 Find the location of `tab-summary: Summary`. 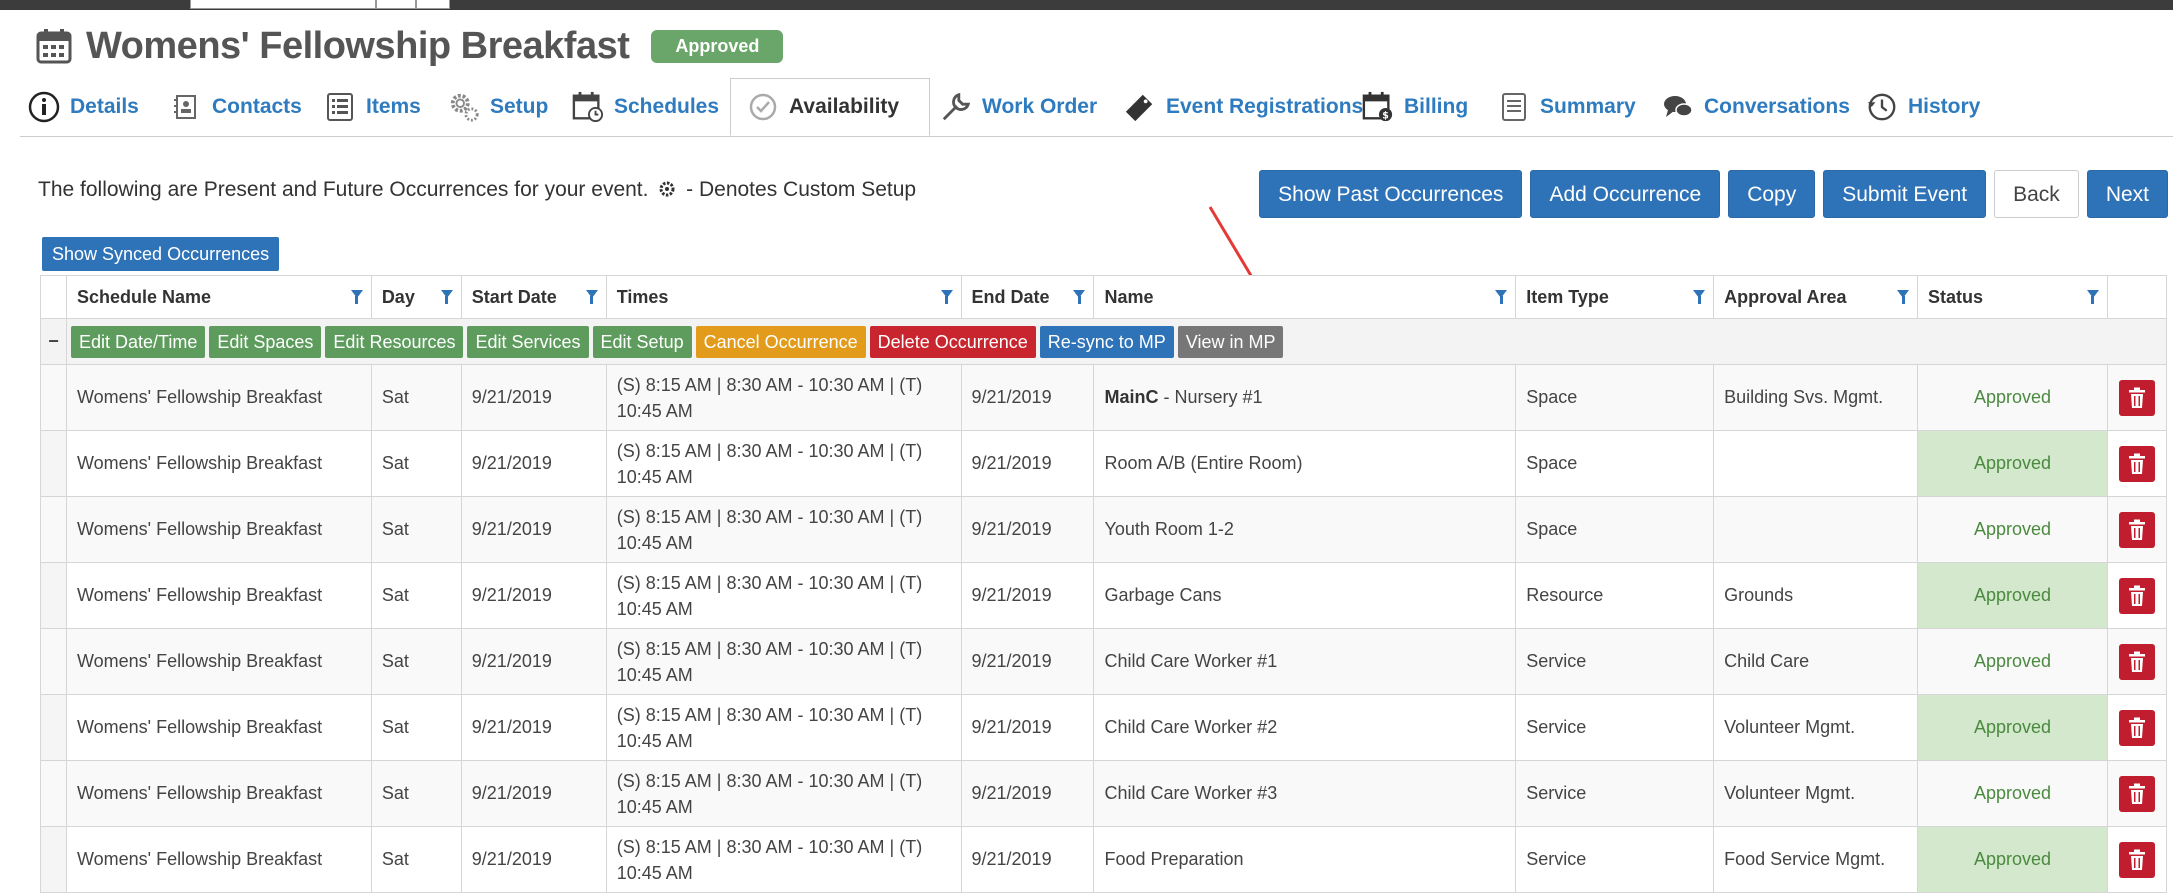

tab-summary: Summary is located at coordinates (1567, 107).